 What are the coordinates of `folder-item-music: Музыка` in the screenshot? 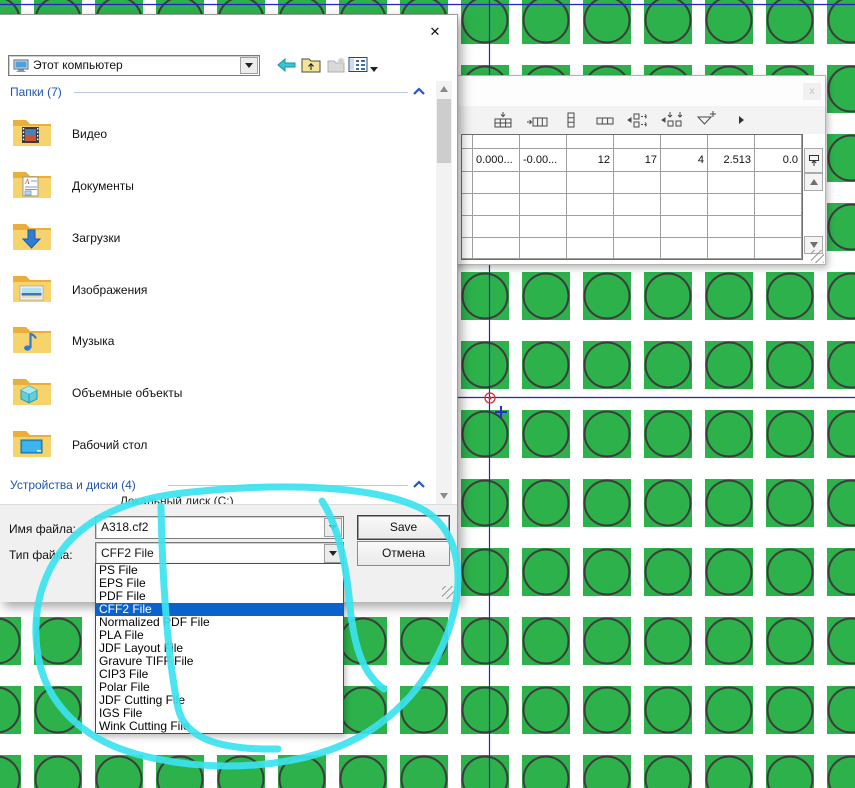 It's located at (215, 342).